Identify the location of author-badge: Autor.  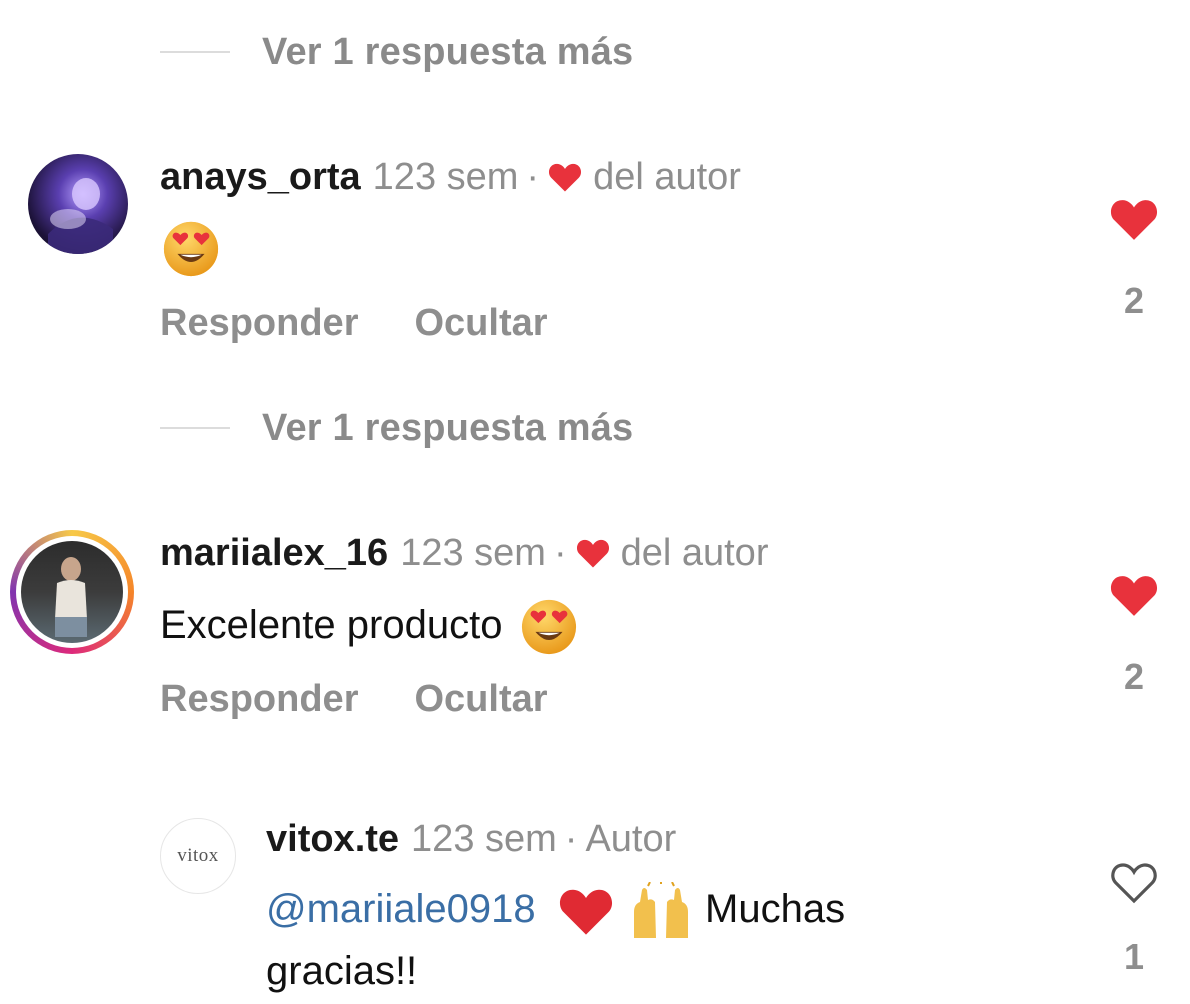
(631, 839).